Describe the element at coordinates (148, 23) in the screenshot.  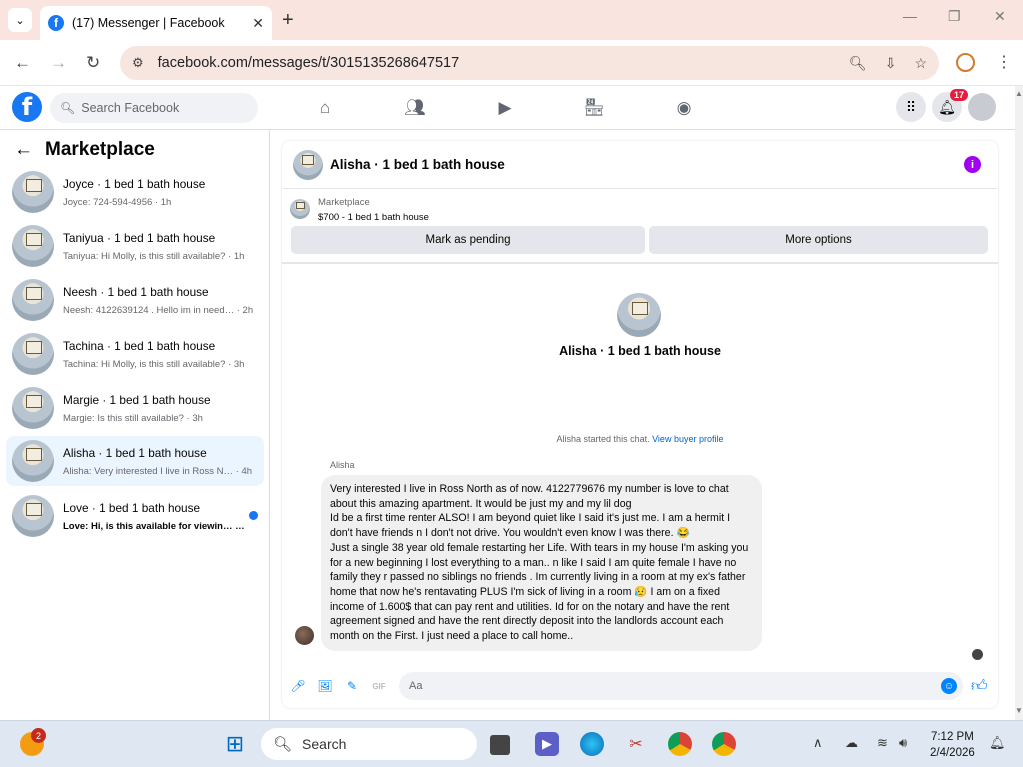
I see `tab-title: (17) Messenger | Facebook` at that location.